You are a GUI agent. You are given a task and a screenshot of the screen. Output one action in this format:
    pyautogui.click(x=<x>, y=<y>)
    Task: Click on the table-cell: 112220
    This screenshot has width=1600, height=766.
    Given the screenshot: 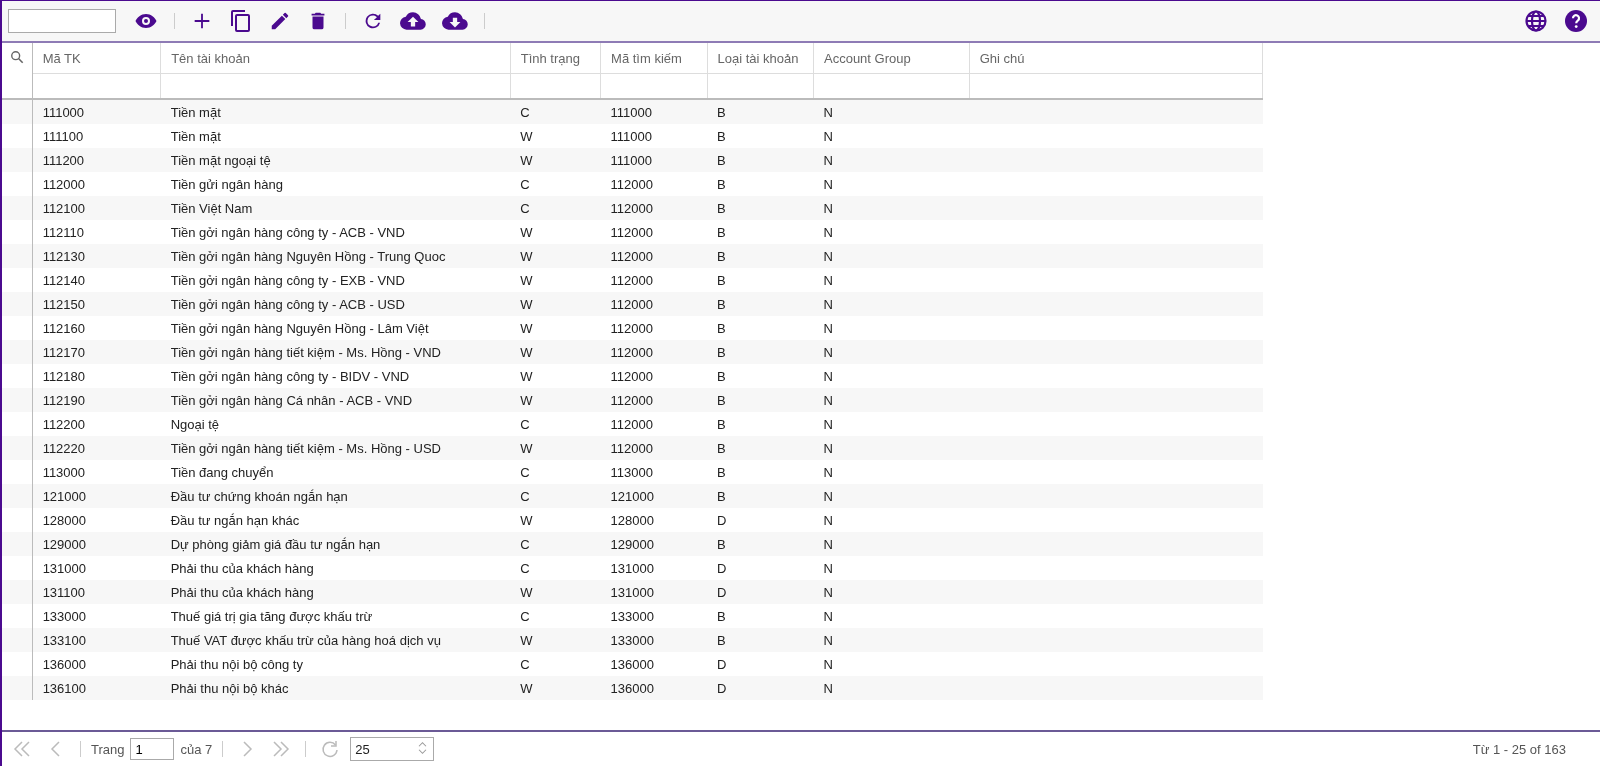 What is the action you would take?
    pyautogui.click(x=96, y=448)
    